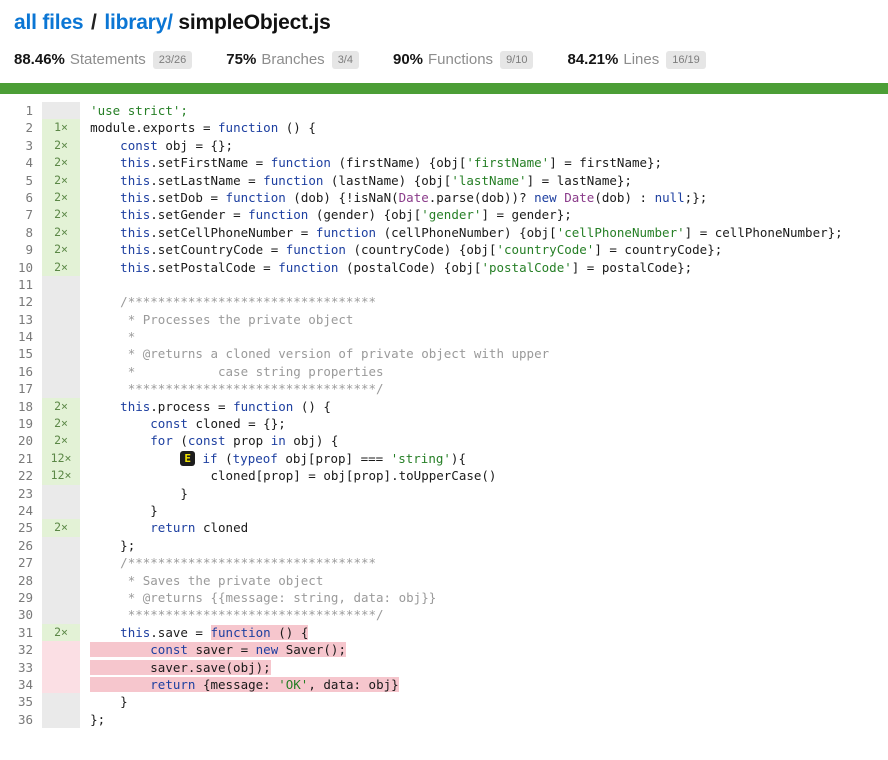 The image size is (888, 760). What do you see at coordinates (481, 197) in the screenshot?
I see `code-token: .parse(dob))?` at bounding box center [481, 197].